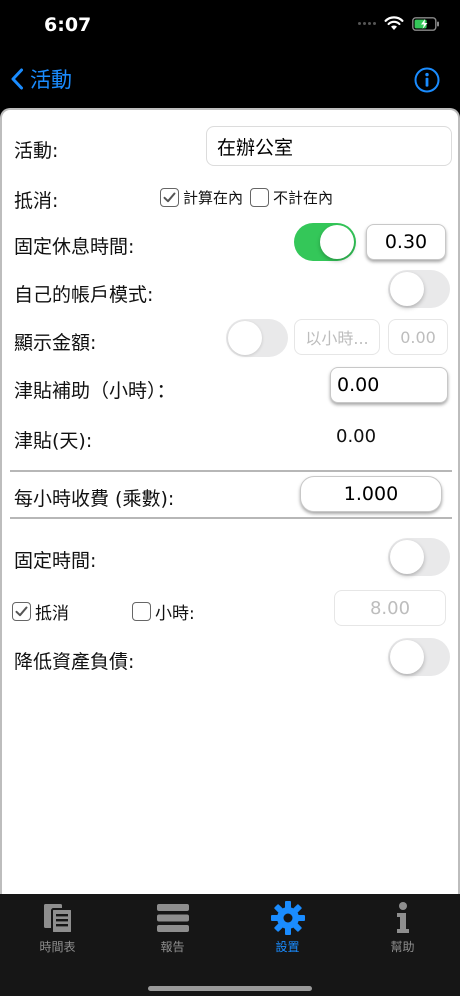  I want to click on battery-charging-icon, so click(425, 23).